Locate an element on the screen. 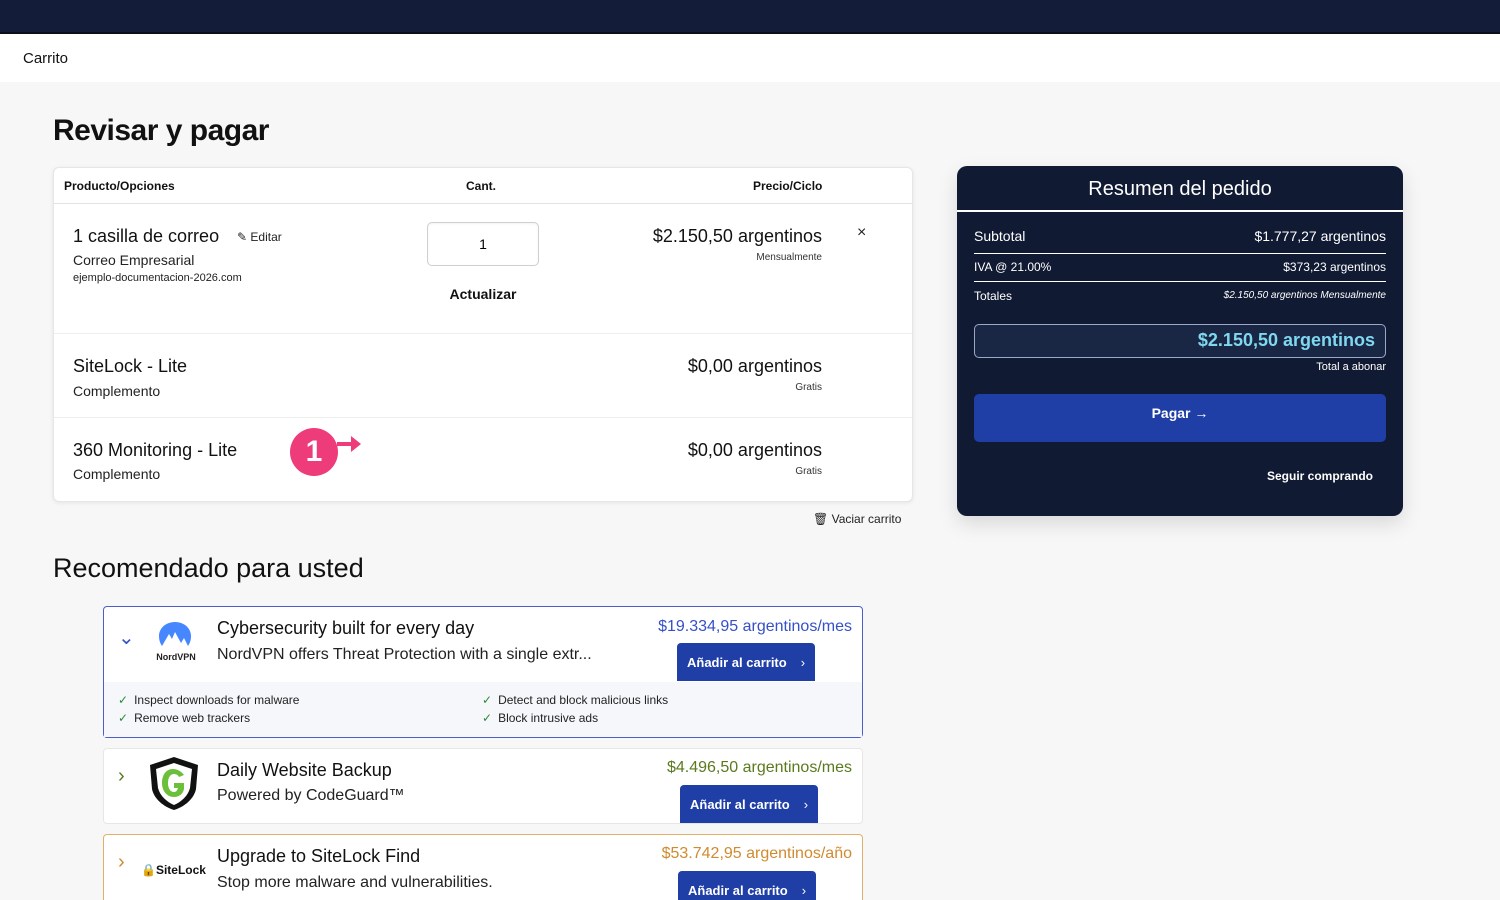 The height and width of the screenshot is (900, 1500). empty-cart-link: 🗑 Vaciar carrito is located at coordinates (857, 519).